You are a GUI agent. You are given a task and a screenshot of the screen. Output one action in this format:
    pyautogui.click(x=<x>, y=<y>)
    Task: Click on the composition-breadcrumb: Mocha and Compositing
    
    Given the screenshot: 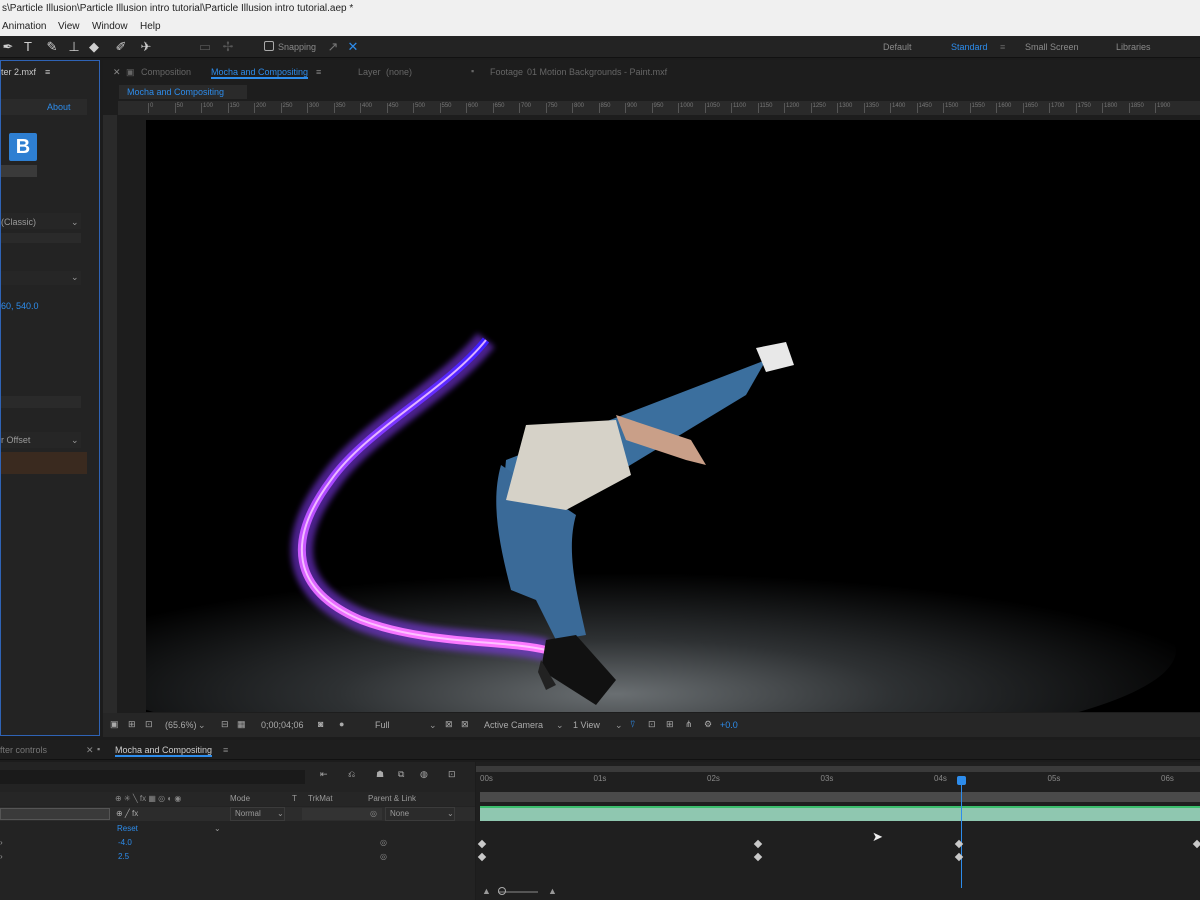 What is the action you would take?
    pyautogui.click(x=175, y=92)
    